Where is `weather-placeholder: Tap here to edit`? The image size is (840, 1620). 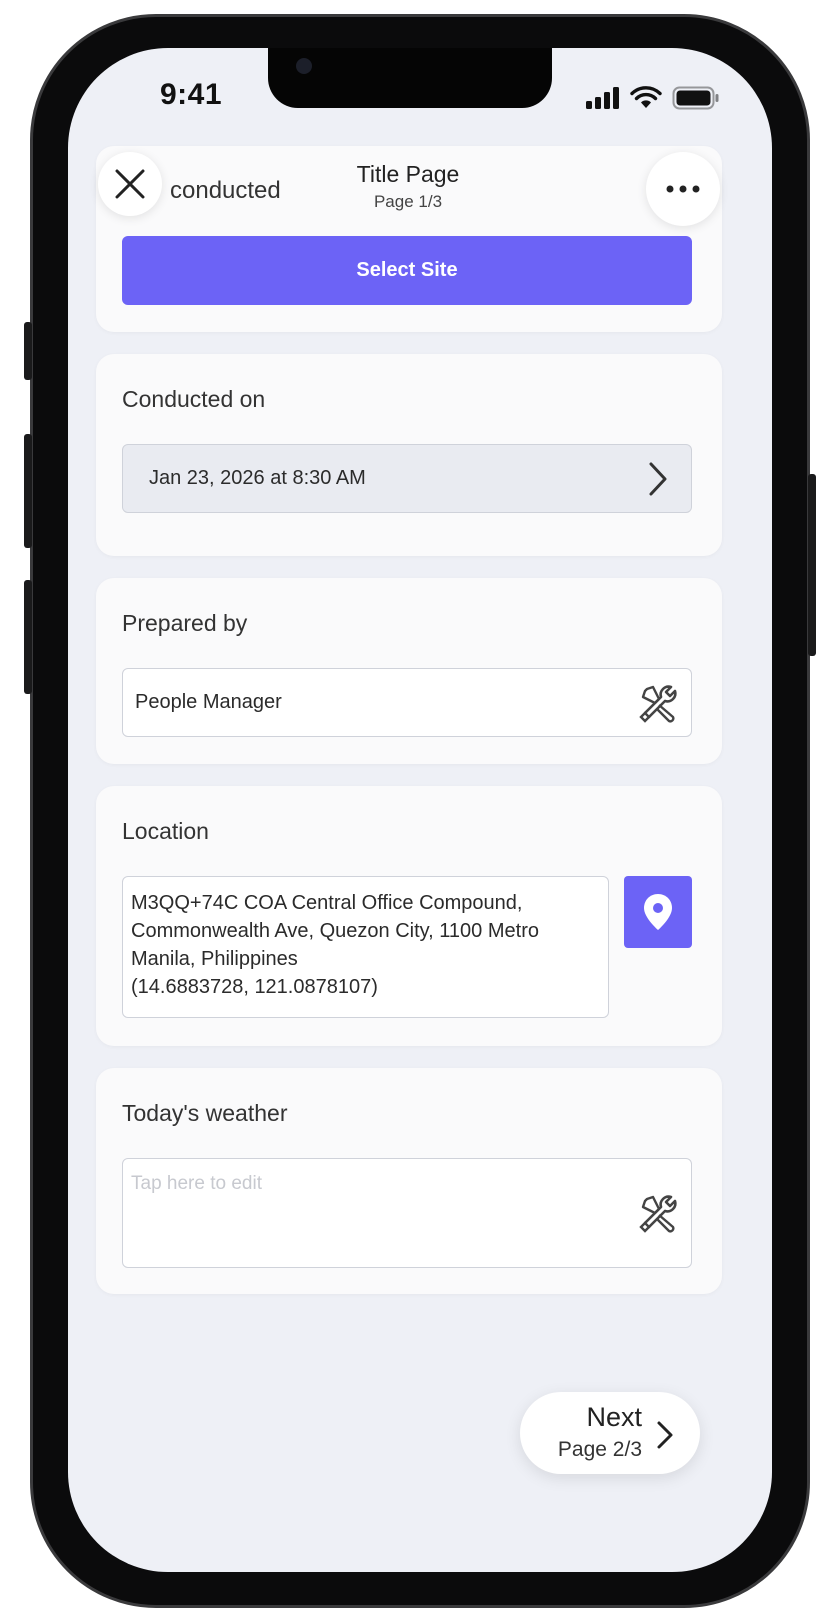
weather-placeholder: Tap here to edit is located at coordinates (196, 1183).